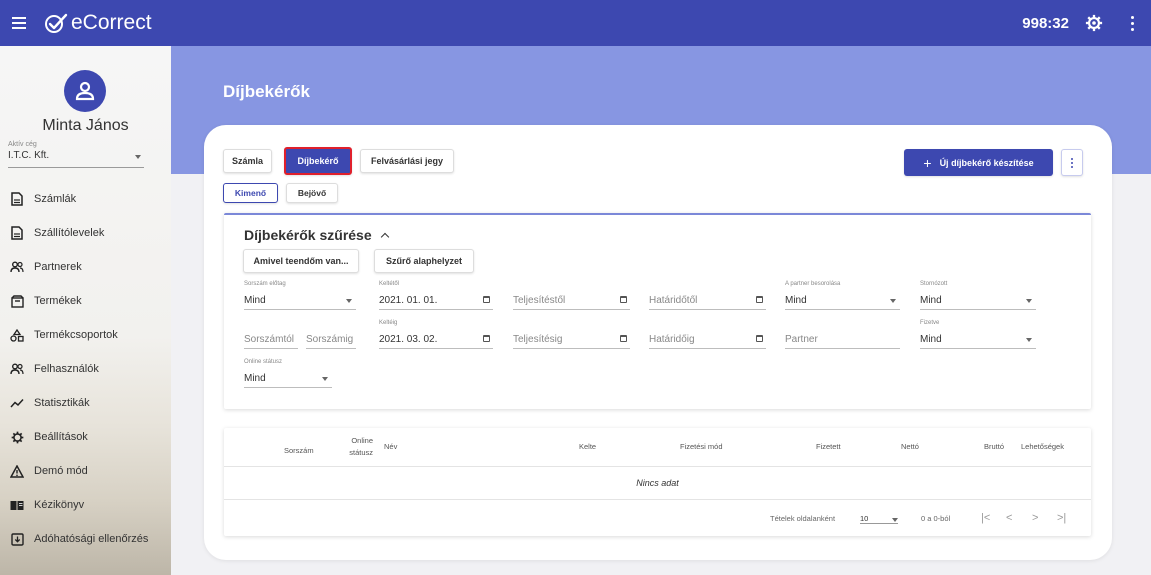 The width and height of the screenshot is (1151, 575). I want to click on more-options-button, so click(1072, 162).